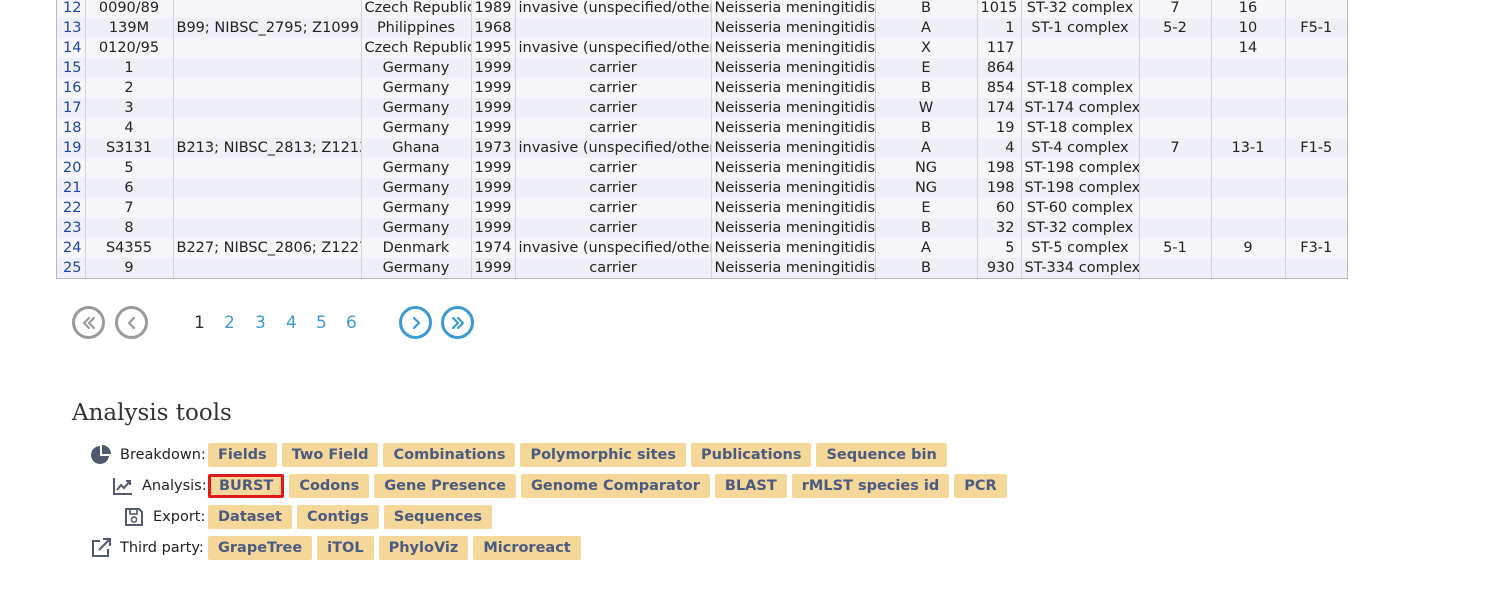 This screenshot has width=1497, height=590. I want to click on last-page-button, so click(457, 322).